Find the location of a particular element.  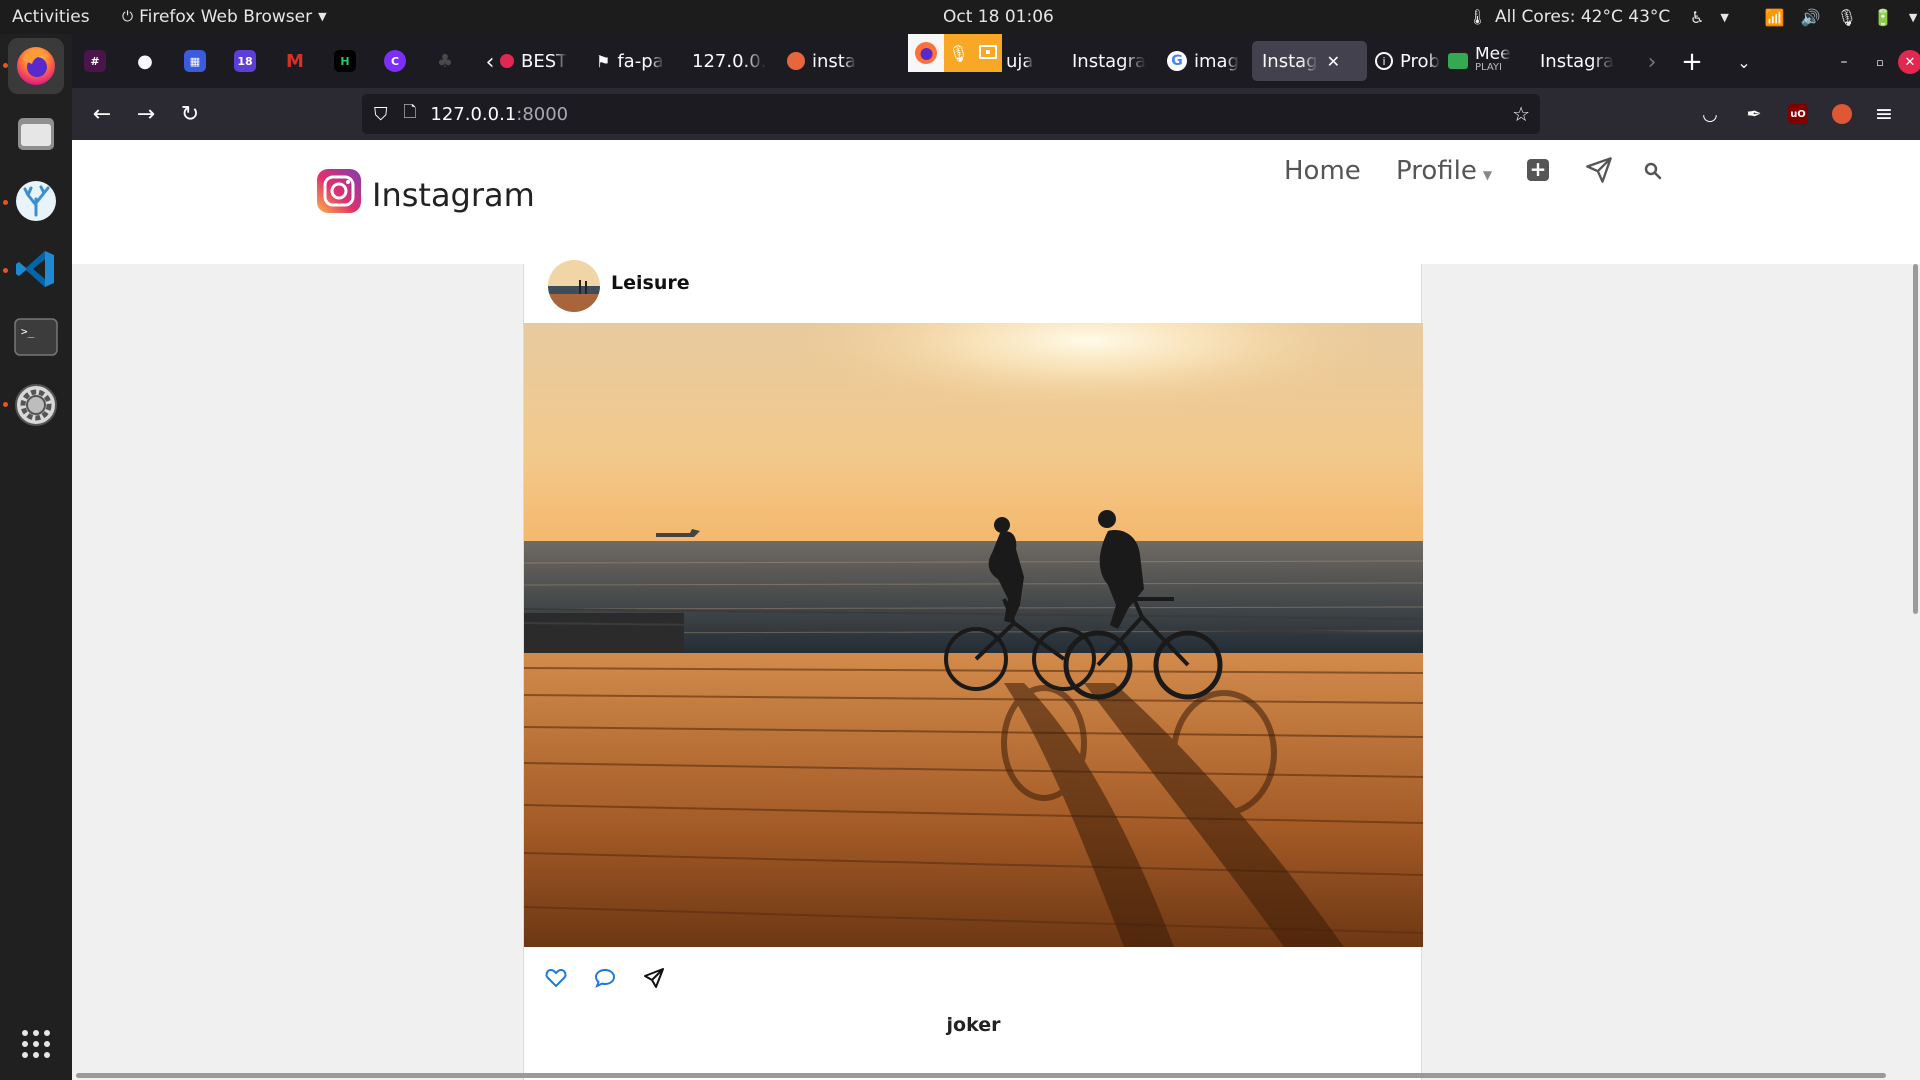

tab-2: ⚑ fa-pa is located at coordinates (639, 61).